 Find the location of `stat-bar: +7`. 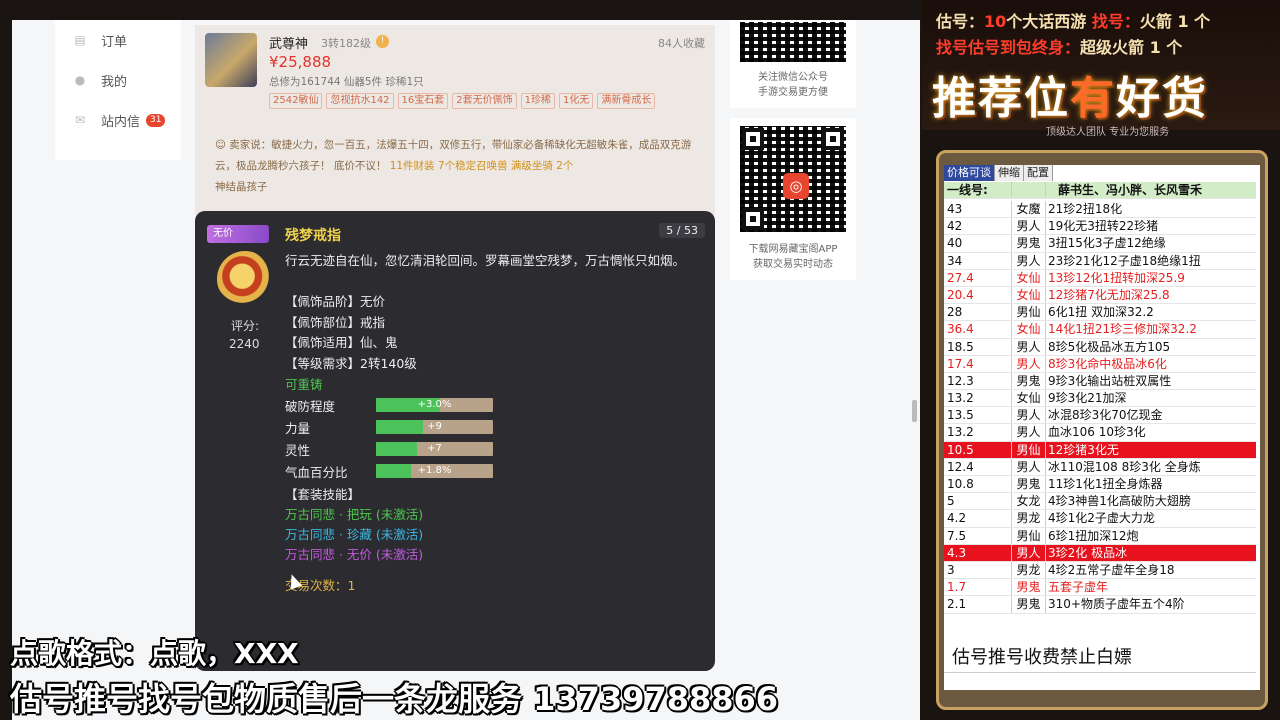

stat-bar: +7 is located at coordinates (434, 449).